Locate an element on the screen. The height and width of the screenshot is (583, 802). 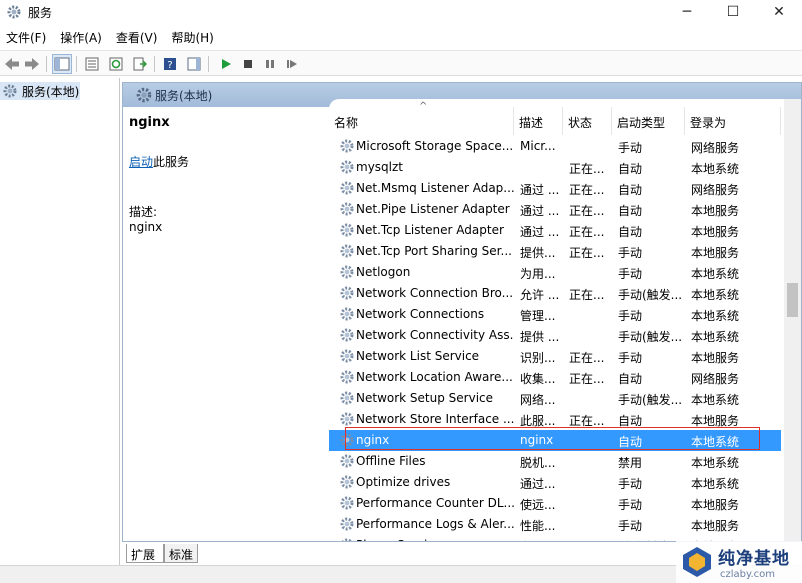
vertical-scrollbar is located at coordinates (792, 320).